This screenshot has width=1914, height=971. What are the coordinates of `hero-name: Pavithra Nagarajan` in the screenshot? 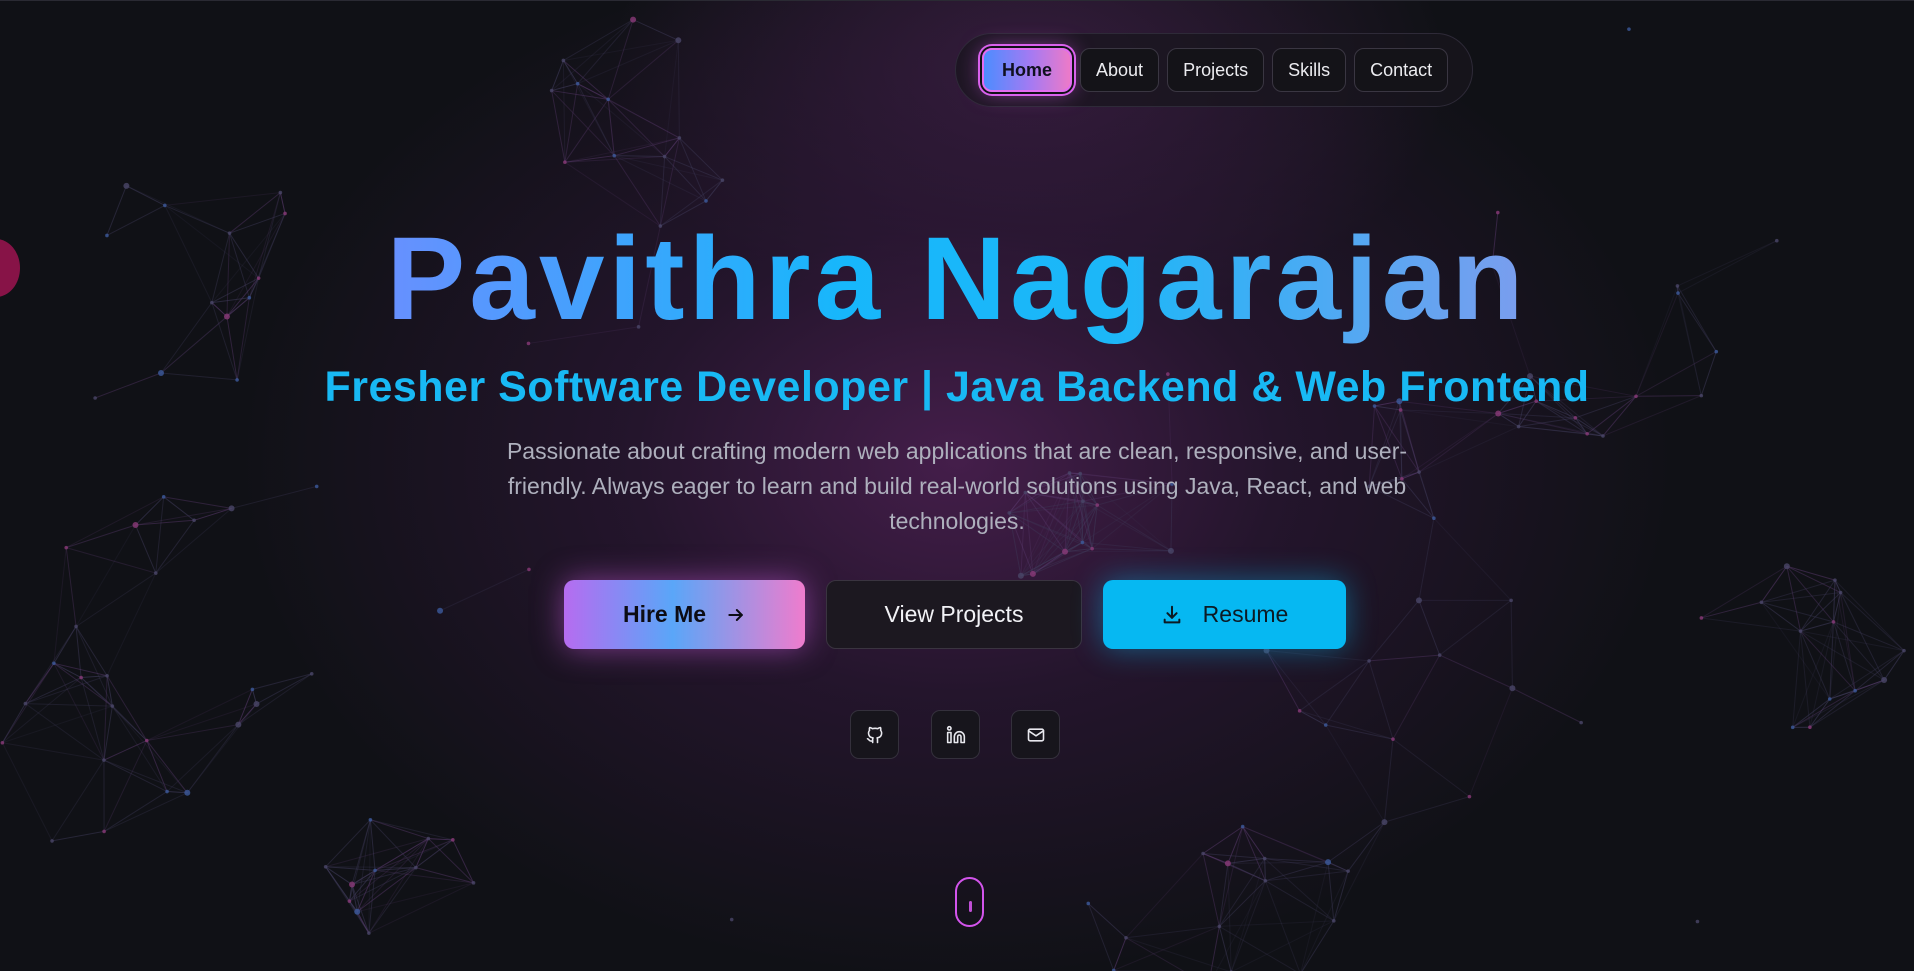 It's located at (957, 279).